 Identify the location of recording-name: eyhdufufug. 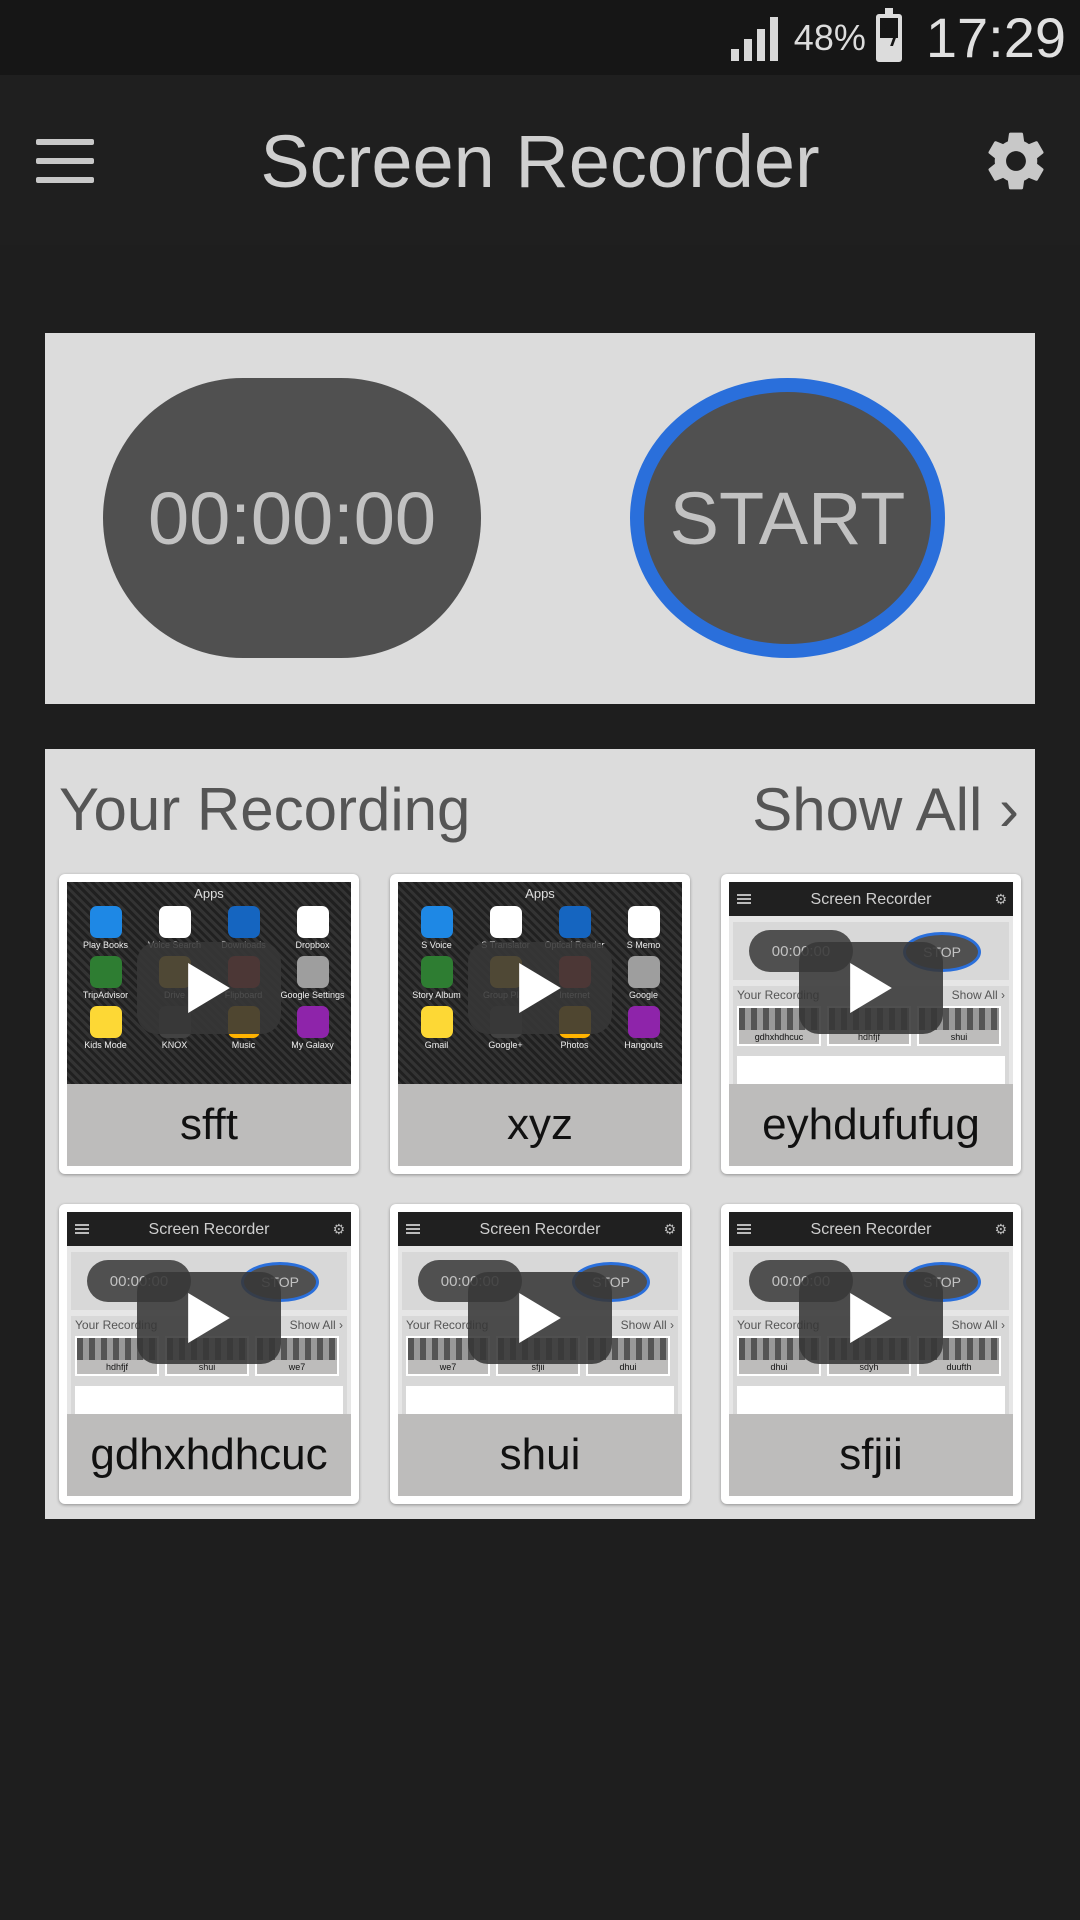
(871, 1125).